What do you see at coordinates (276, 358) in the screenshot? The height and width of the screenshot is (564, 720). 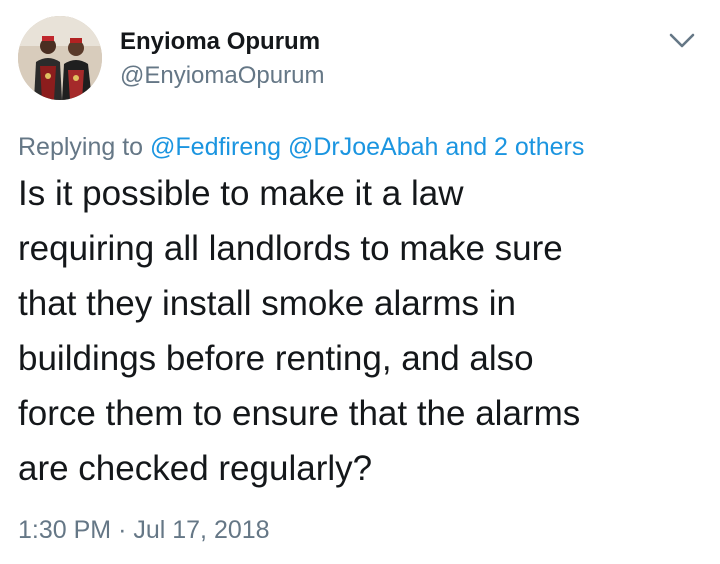 I see `tweet-text-line: buildings before renting, and also` at bounding box center [276, 358].